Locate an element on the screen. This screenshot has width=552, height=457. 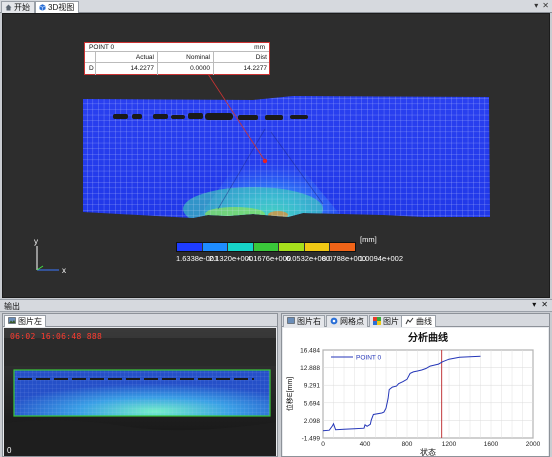
curve-icon is located at coordinates (409, 322).